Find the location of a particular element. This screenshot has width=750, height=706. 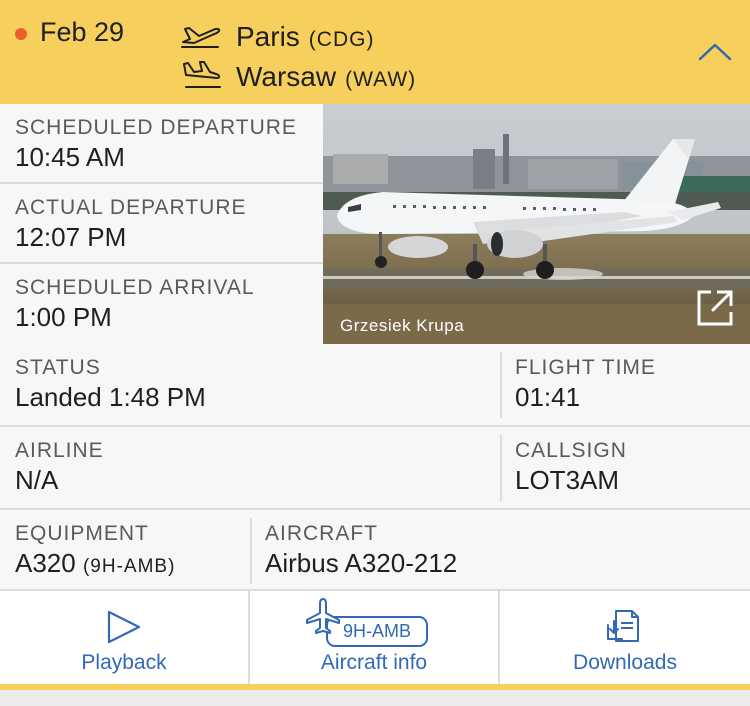

callsign-value: LOT3AM is located at coordinates (567, 480).